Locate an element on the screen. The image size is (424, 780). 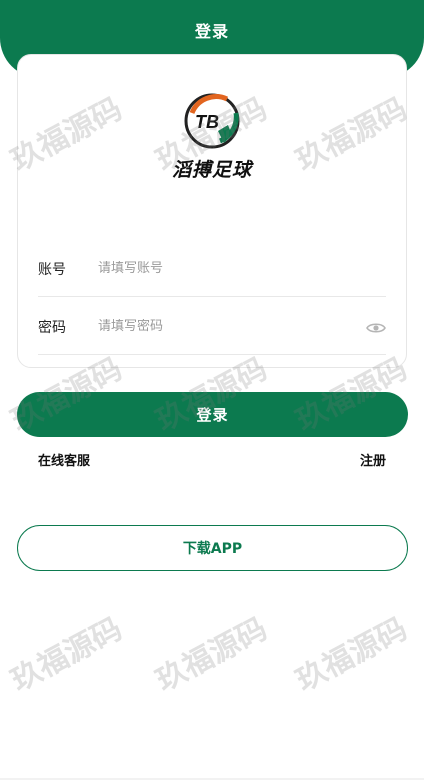
brand-logo: TB 滔搏足球 is located at coordinates (212, 136).